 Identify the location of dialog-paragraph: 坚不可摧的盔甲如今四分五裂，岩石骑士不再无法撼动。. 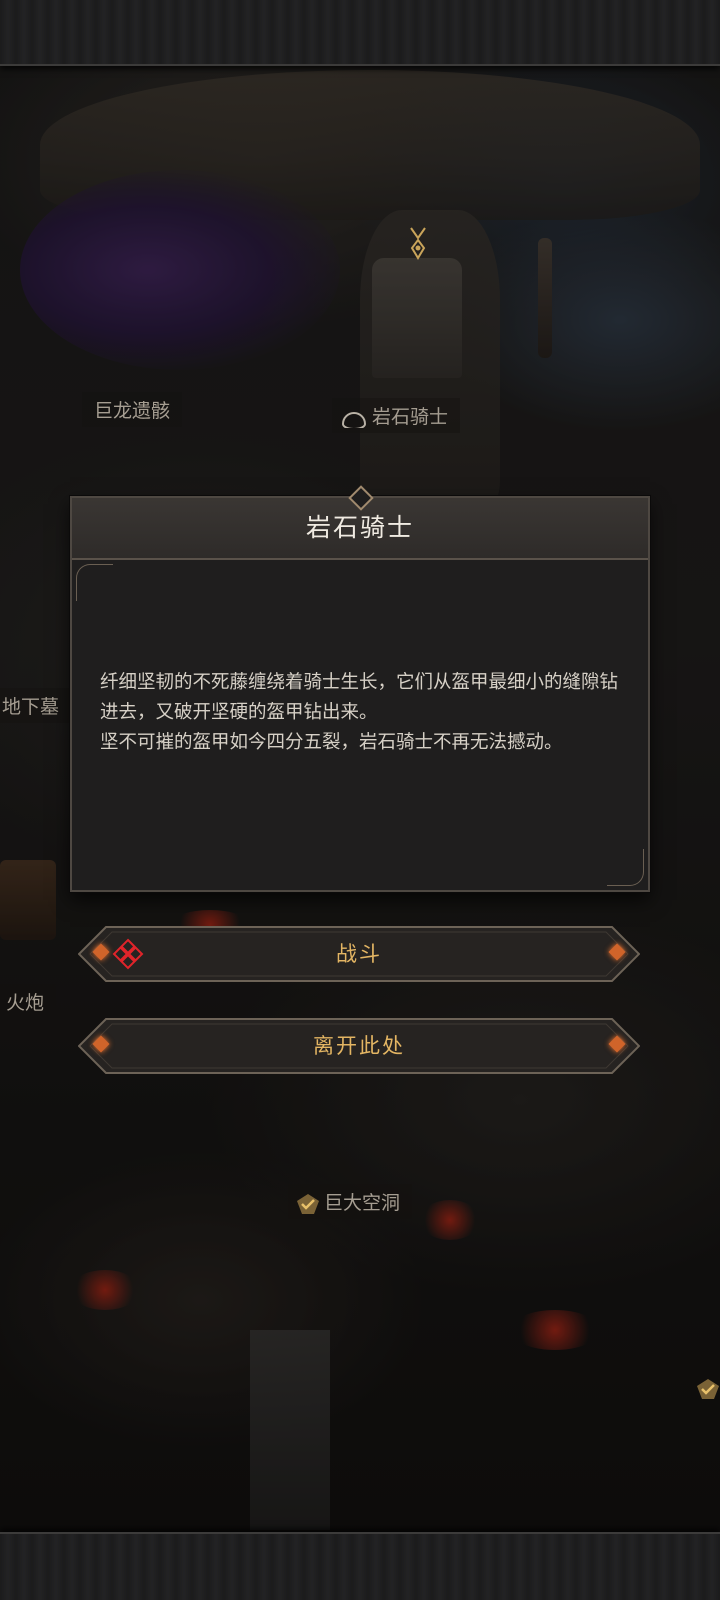
(331, 742).